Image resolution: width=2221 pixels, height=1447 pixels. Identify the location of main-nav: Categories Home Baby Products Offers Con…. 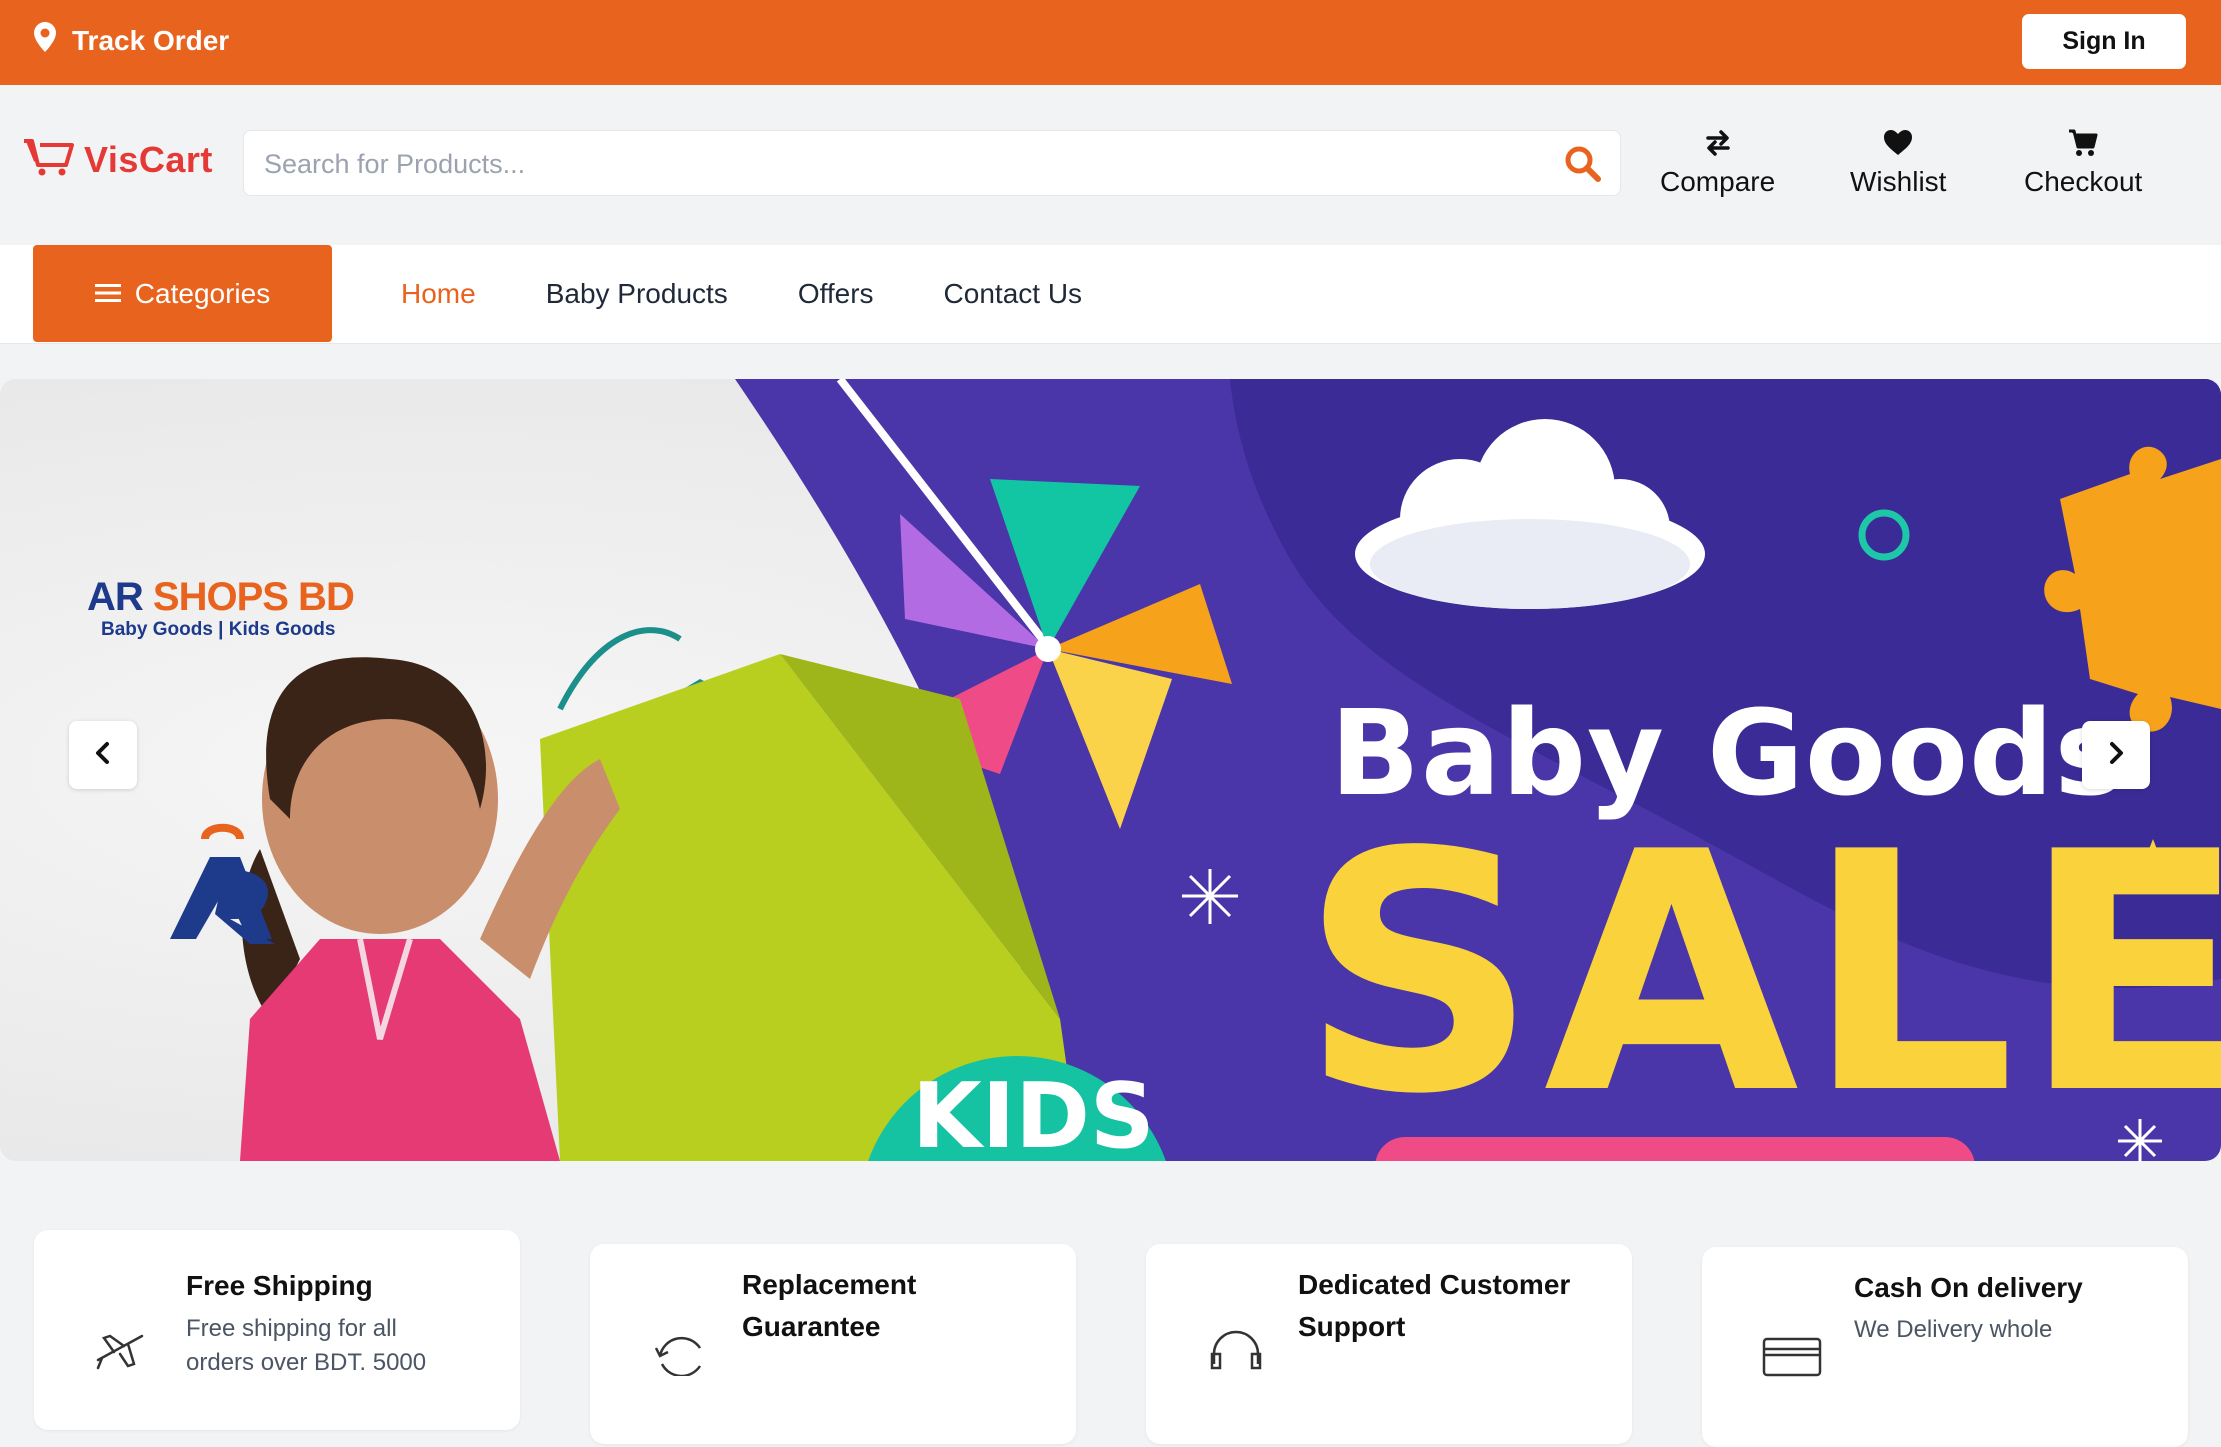
(1110, 294).